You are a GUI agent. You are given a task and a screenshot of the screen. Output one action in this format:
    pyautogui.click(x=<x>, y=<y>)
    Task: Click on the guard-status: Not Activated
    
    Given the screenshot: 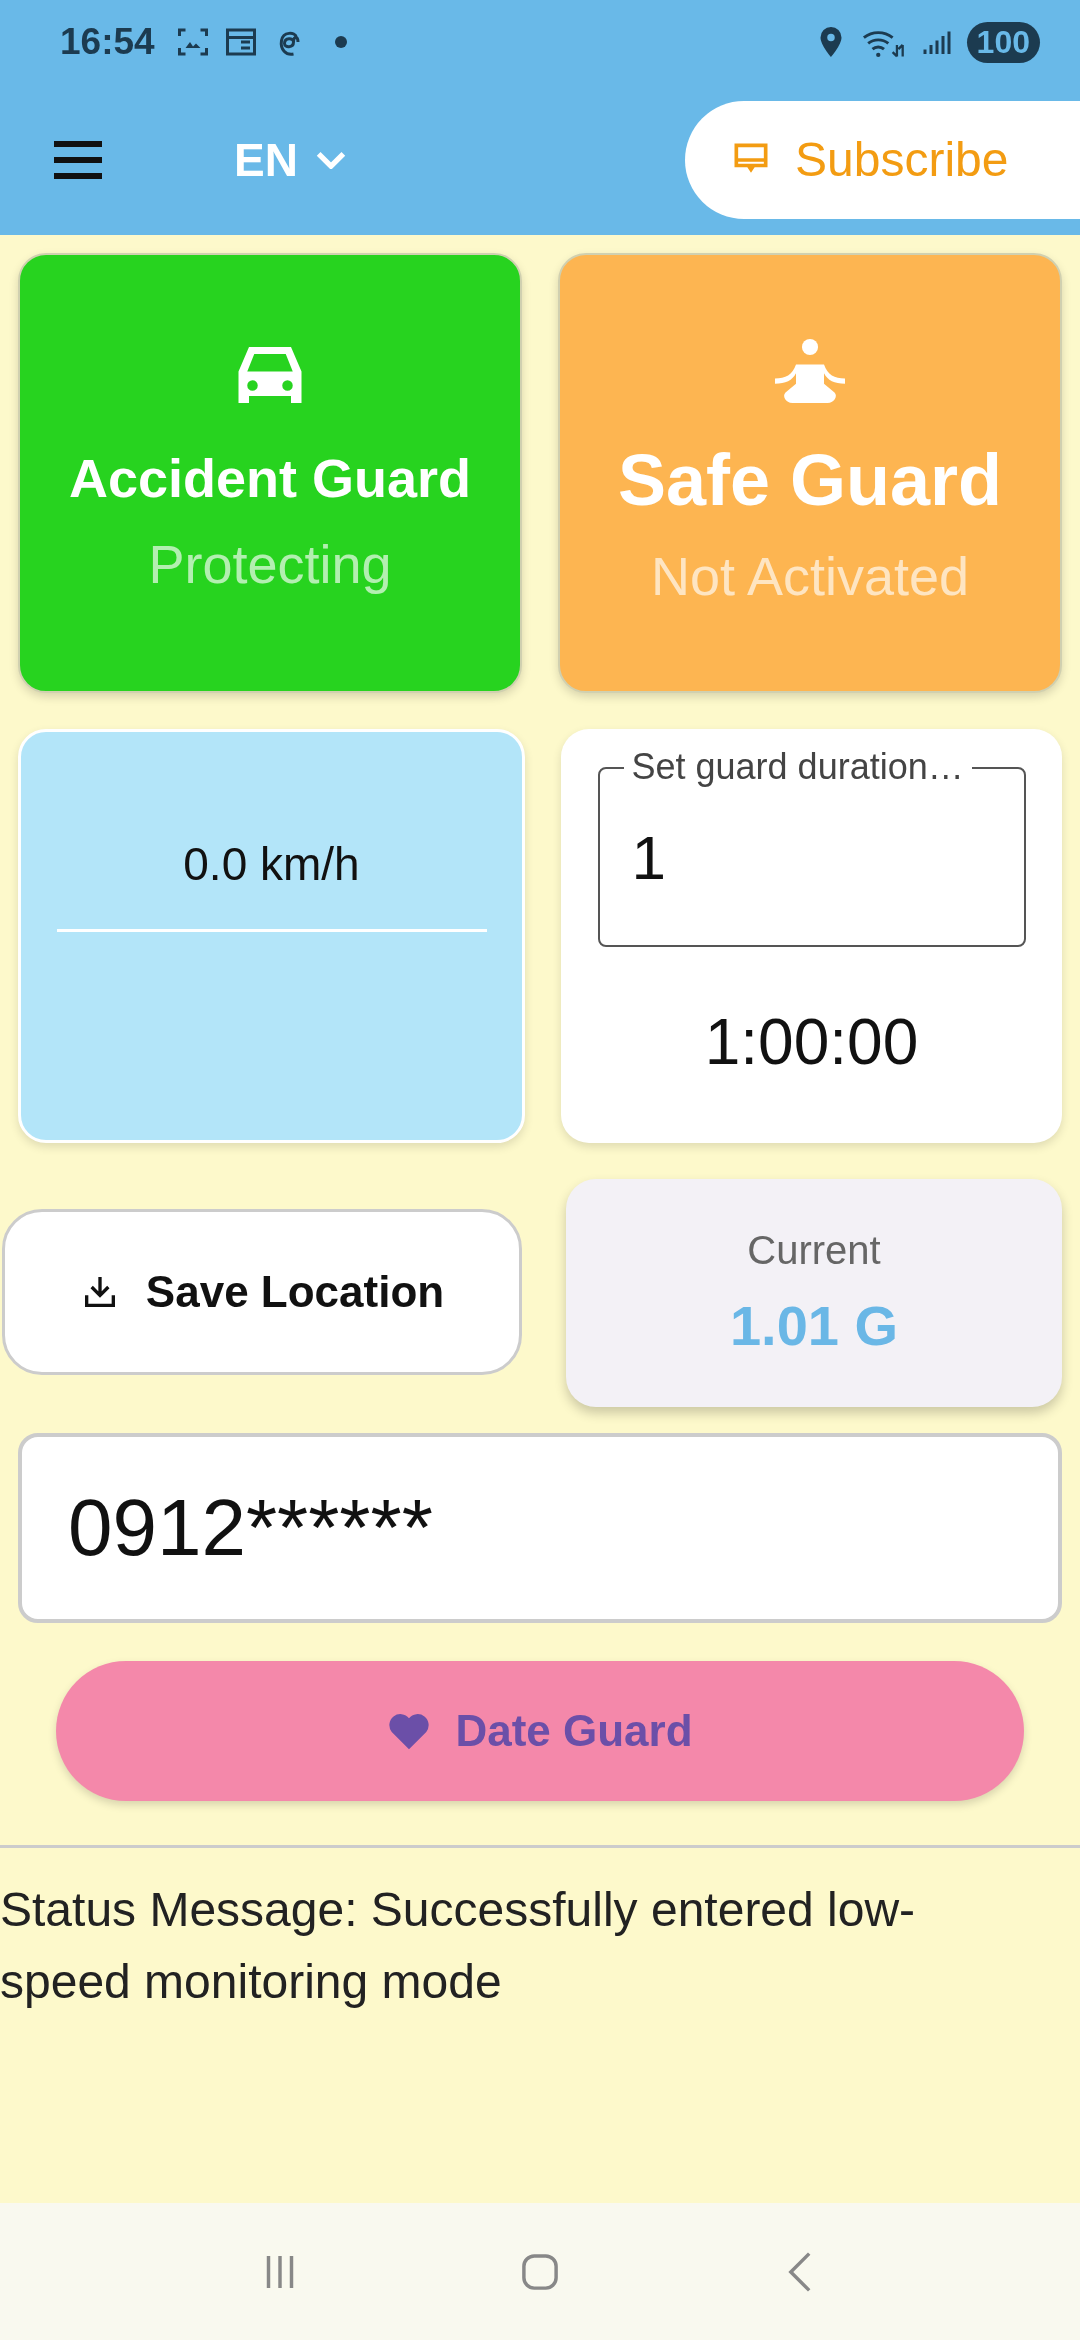 What is the action you would take?
    pyautogui.click(x=810, y=576)
    